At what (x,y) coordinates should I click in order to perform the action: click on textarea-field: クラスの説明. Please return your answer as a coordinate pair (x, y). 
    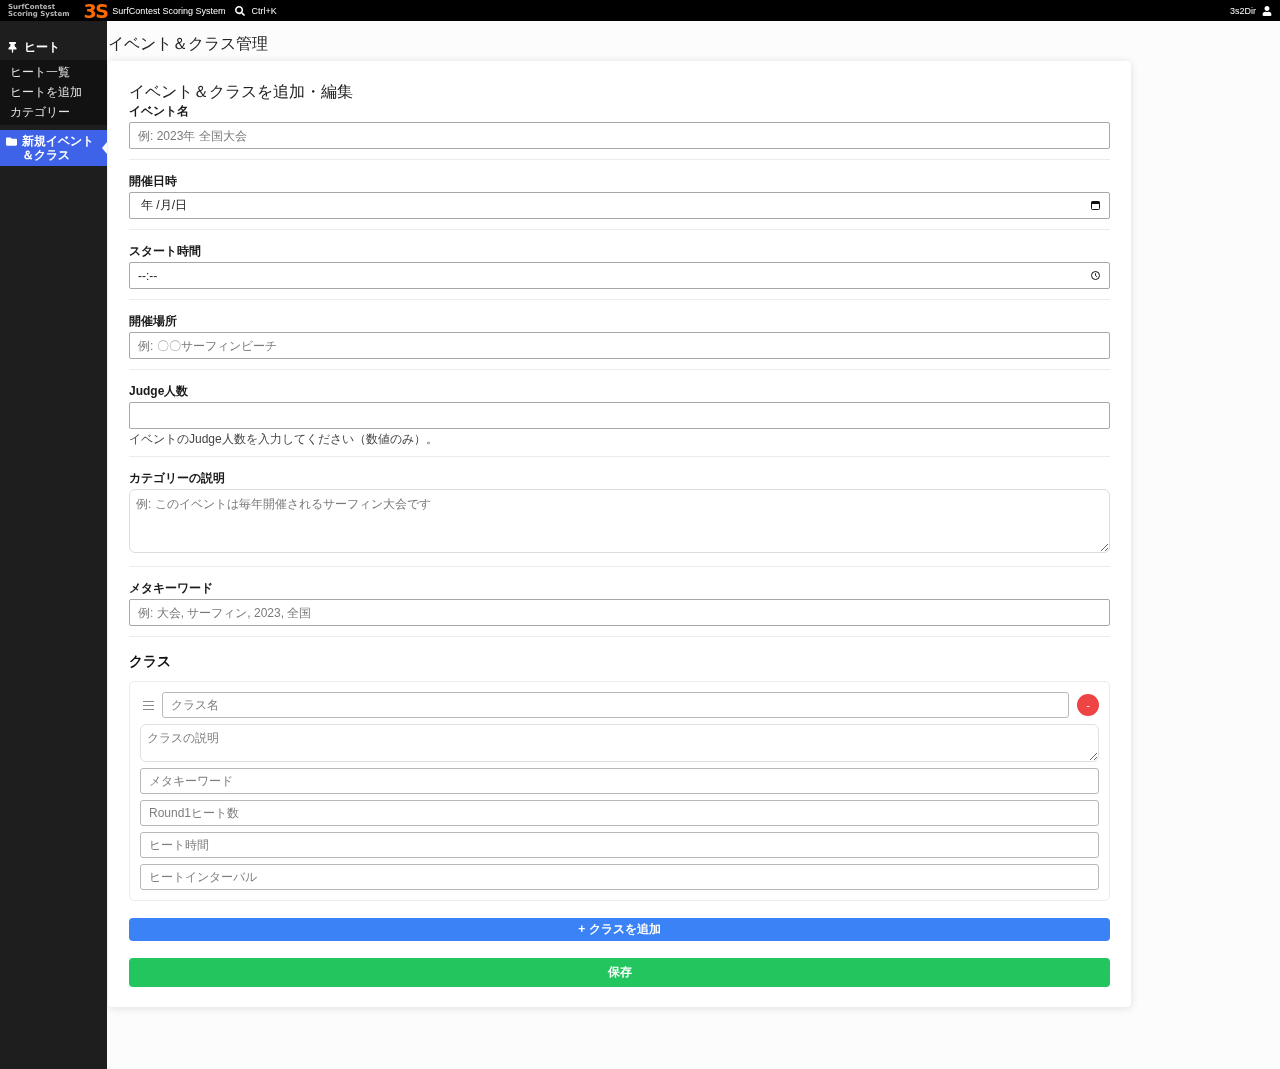
    Looking at the image, I should click on (619, 743).